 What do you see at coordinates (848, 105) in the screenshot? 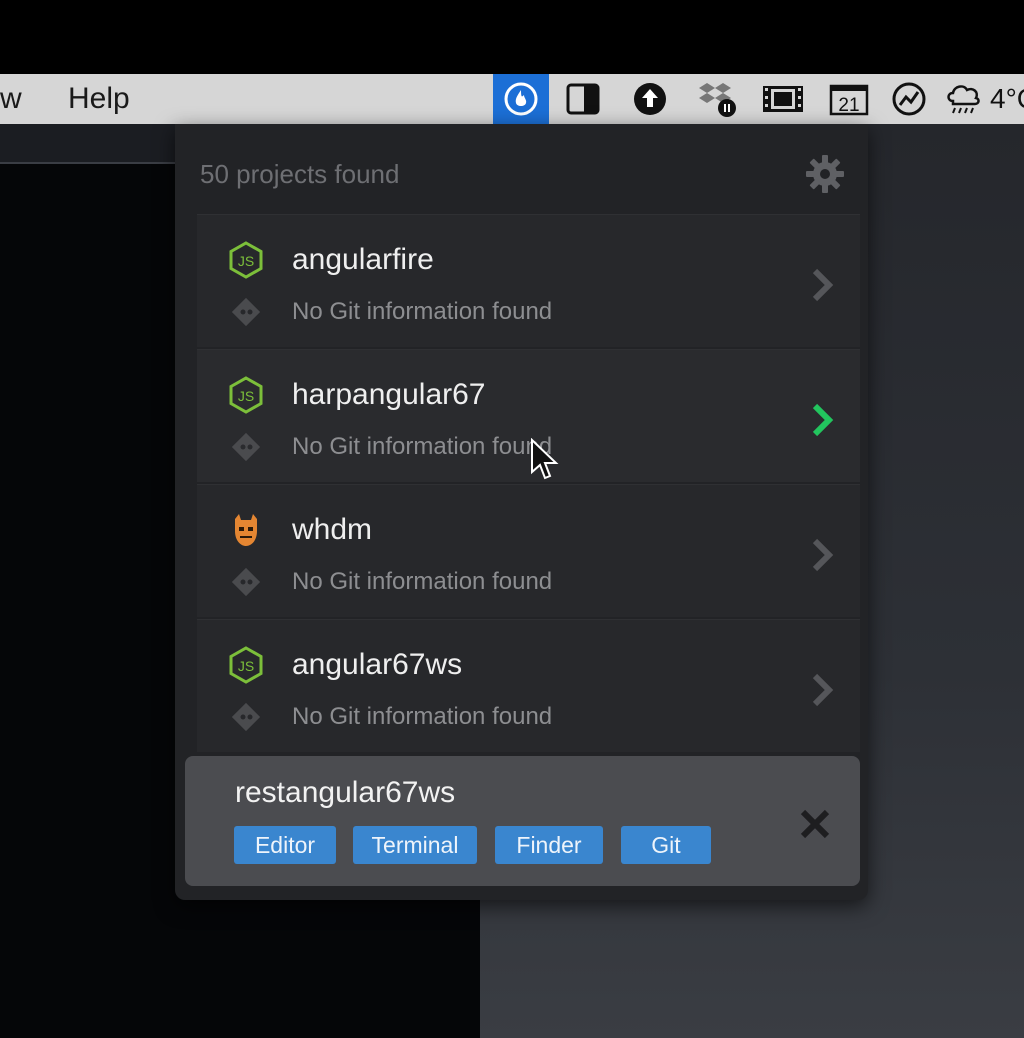
I see `calendar-day: 21` at bounding box center [848, 105].